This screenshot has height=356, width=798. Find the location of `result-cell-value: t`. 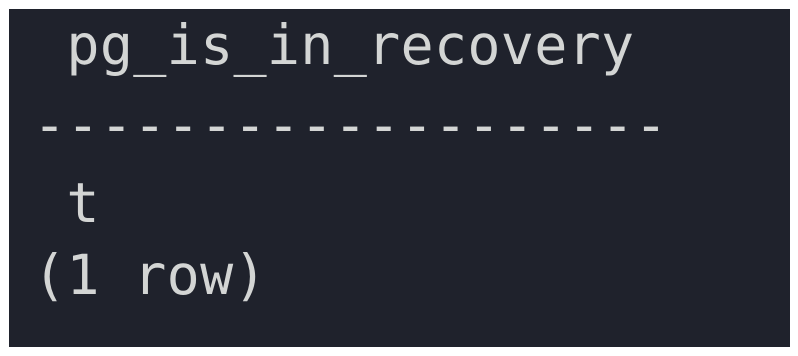

result-cell-value: t is located at coordinates (66, 203).